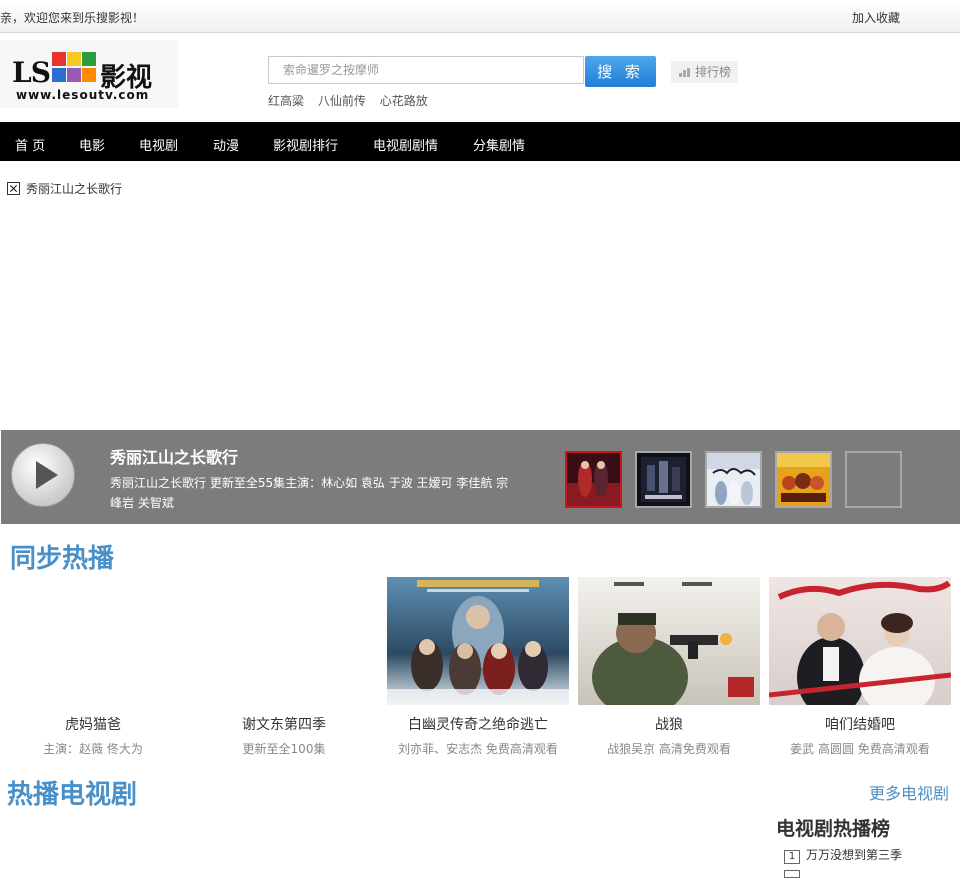 The image size is (960, 881). Describe the element at coordinates (305, 144) in the screenshot. I see `nav-ranking: 影视剧排行` at that location.